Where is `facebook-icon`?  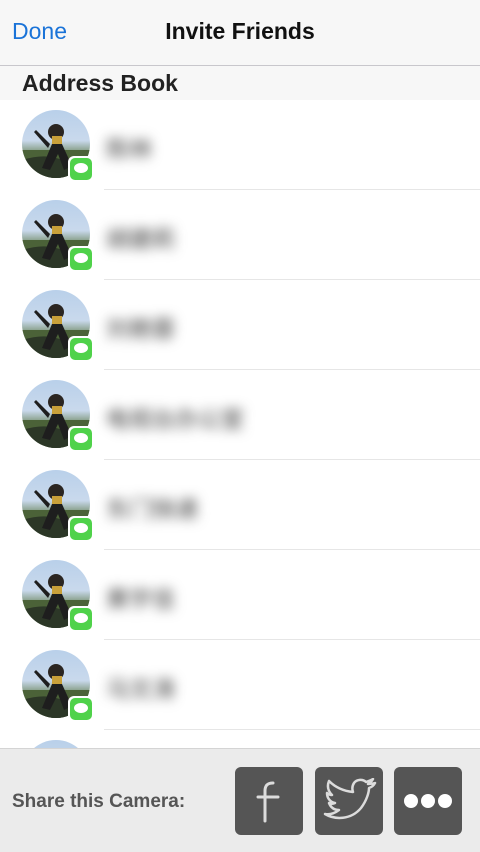 facebook-icon is located at coordinates (268, 802).